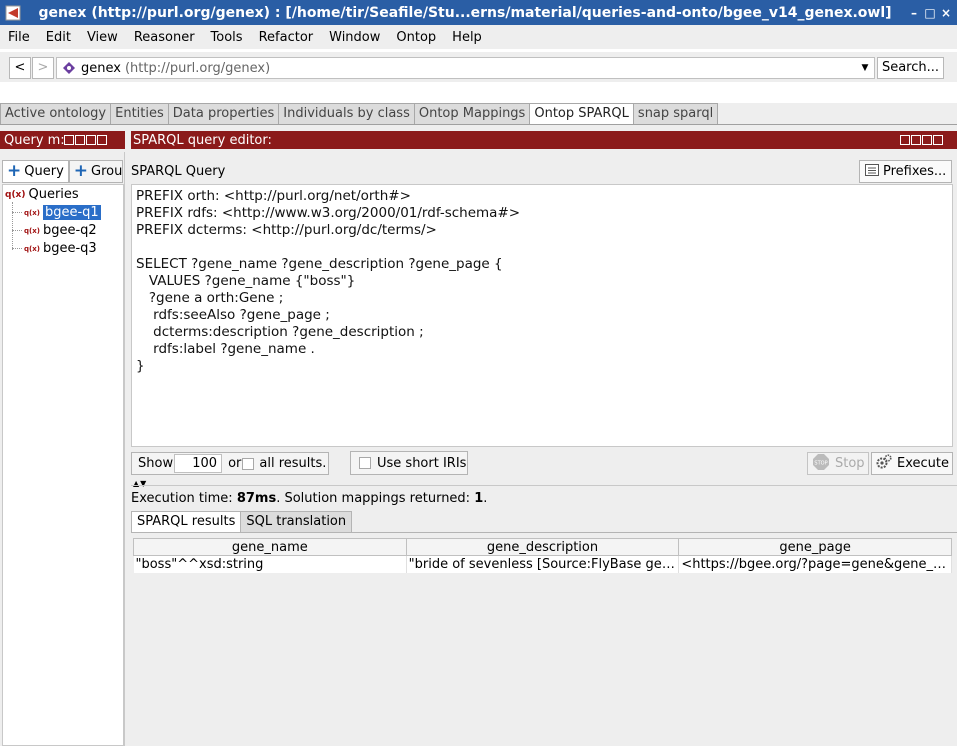 The image size is (957, 746). What do you see at coordinates (140, 483) in the screenshot?
I see `splitter-arrows-icon: ▲▼` at bounding box center [140, 483].